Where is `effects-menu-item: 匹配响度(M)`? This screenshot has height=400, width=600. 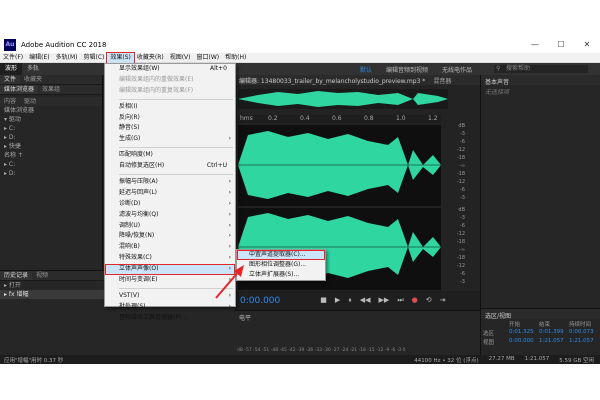
effects-menu-item: 匹配响度(M) is located at coordinates (170, 155).